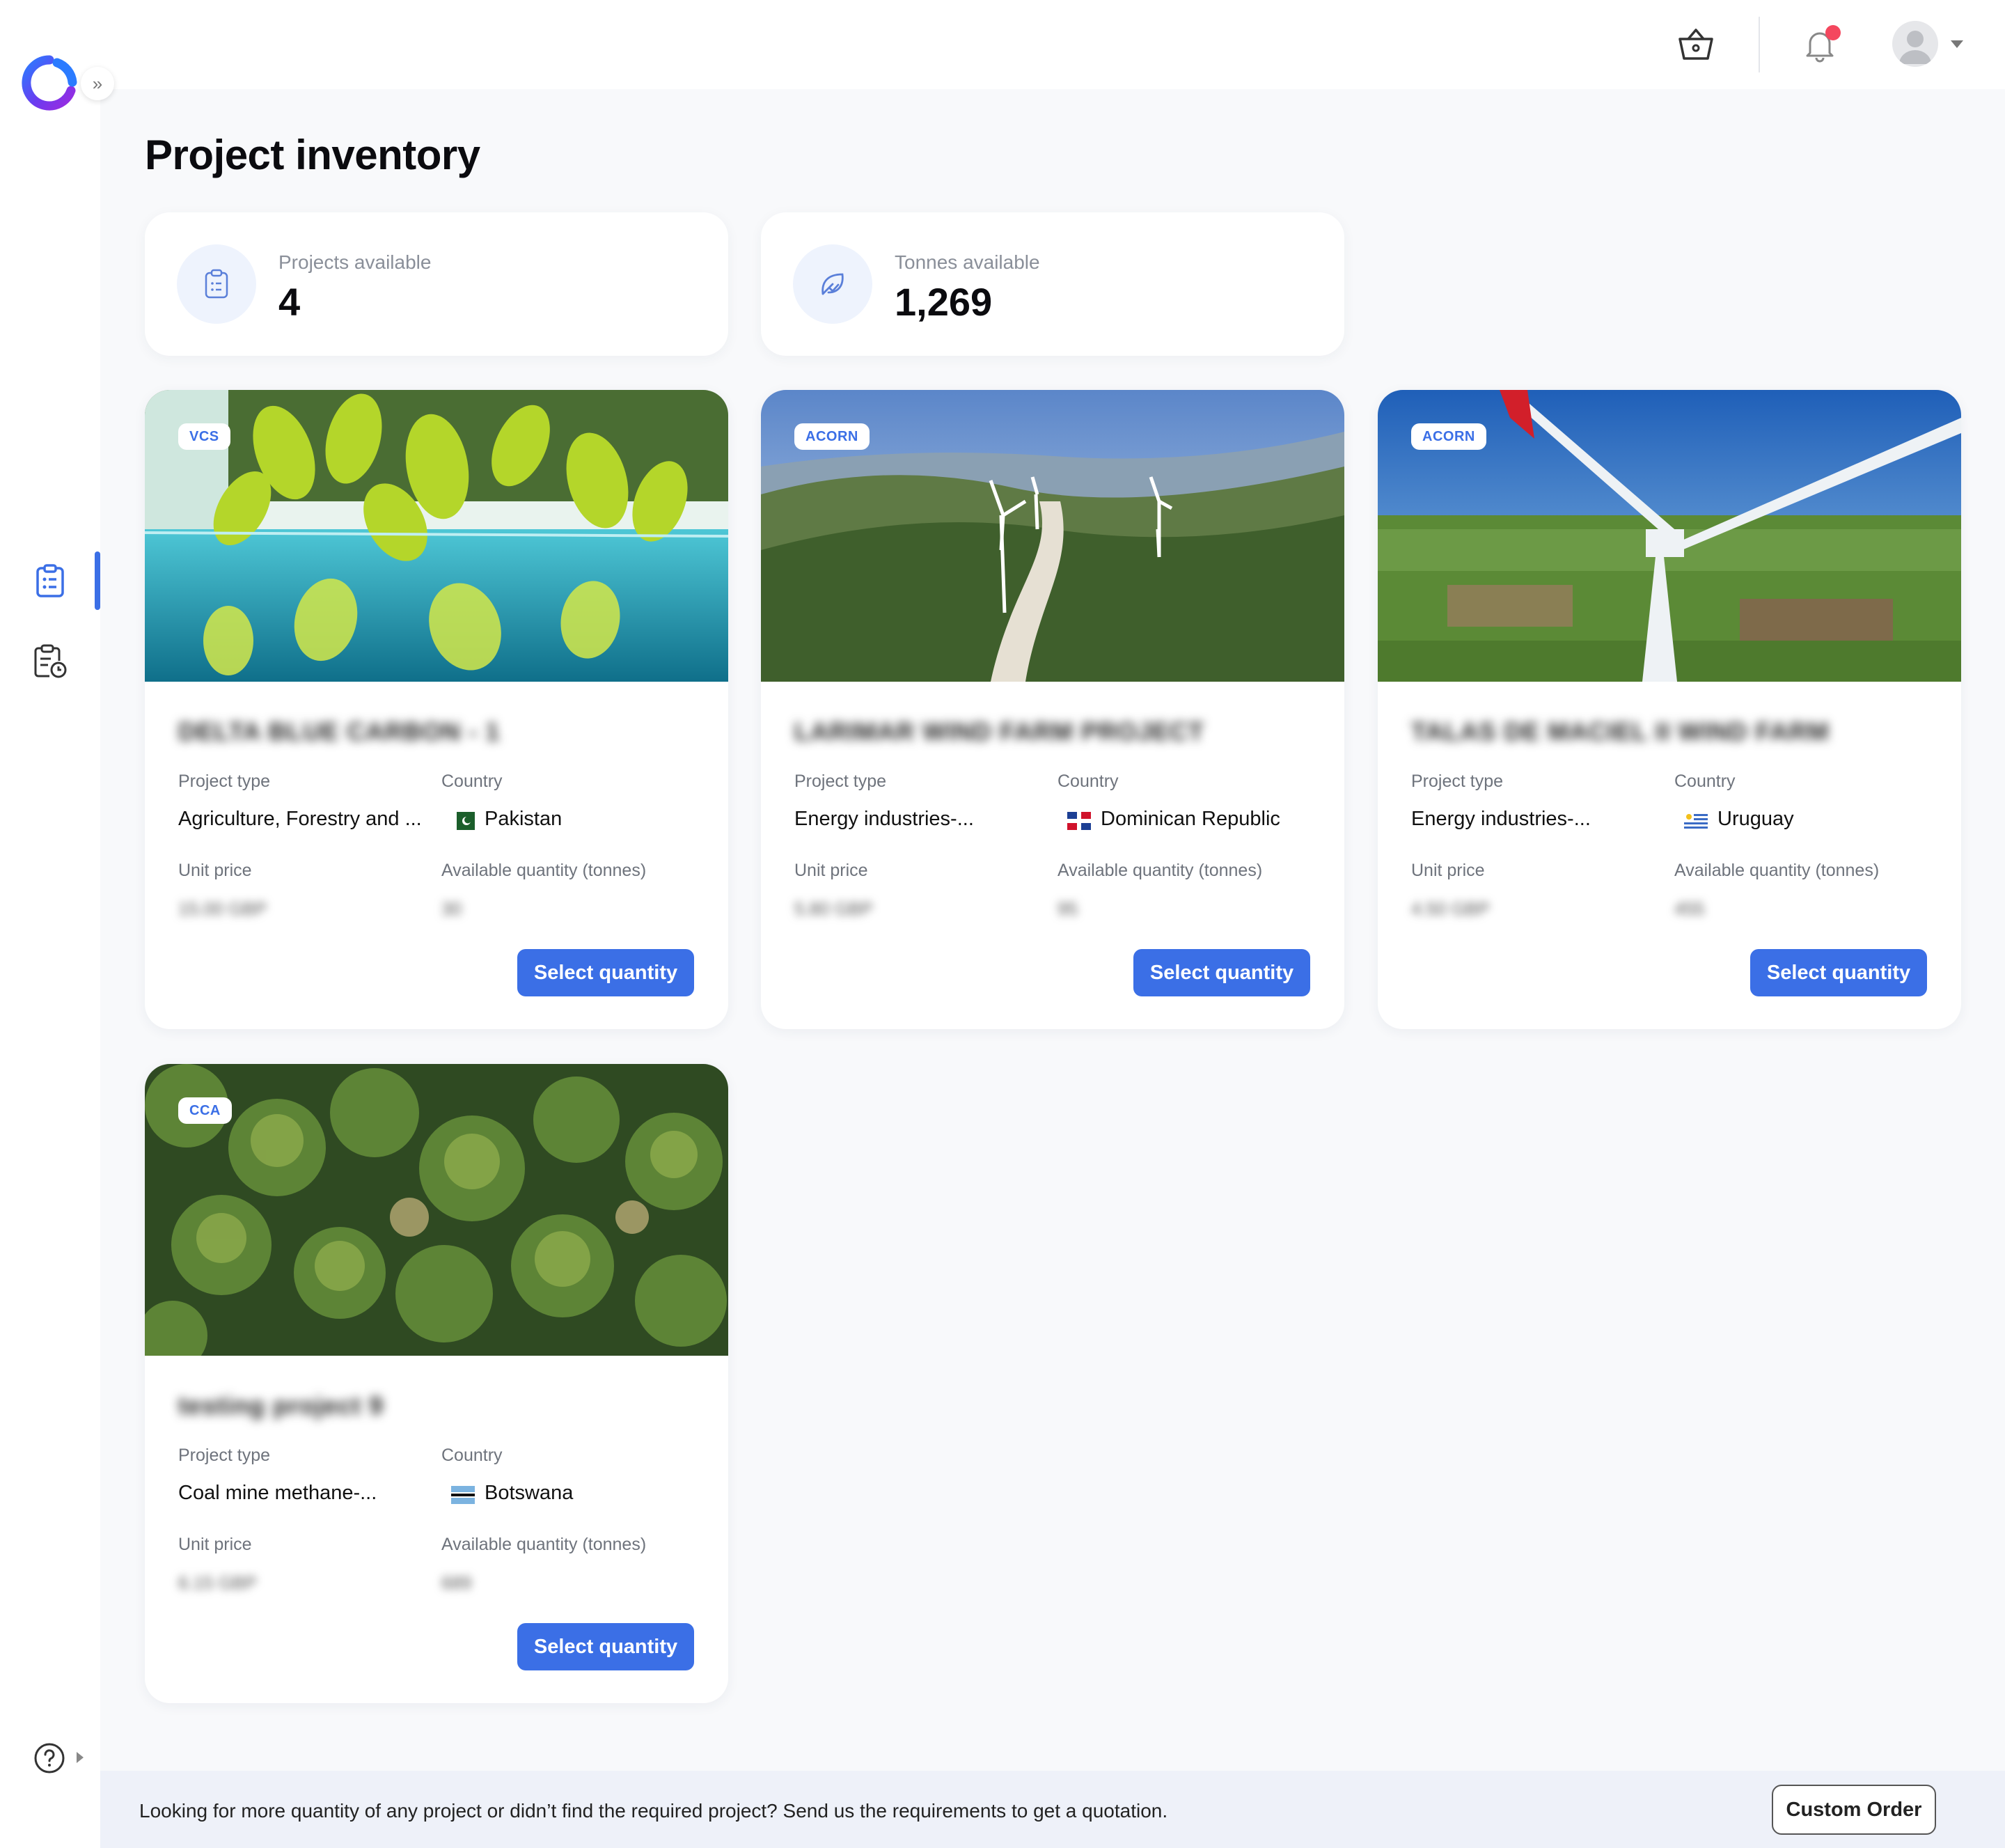 Image resolution: width=2005 pixels, height=1848 pixels. What do you see at coordinates (81, 1758) in the screenshot?
I see `help-expand-caret-icon` at bounding box center [81, 1758].